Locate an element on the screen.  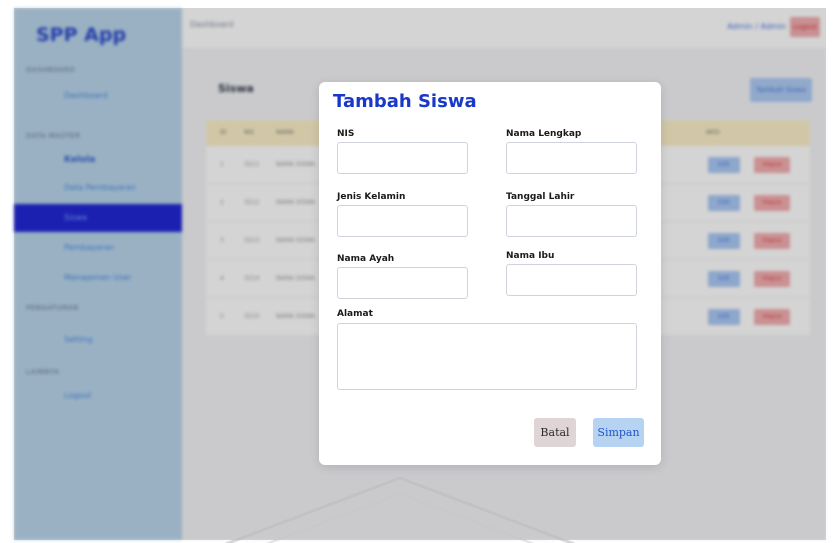
modal-title: Tambah Siswa is located at coordinates (405, 101).